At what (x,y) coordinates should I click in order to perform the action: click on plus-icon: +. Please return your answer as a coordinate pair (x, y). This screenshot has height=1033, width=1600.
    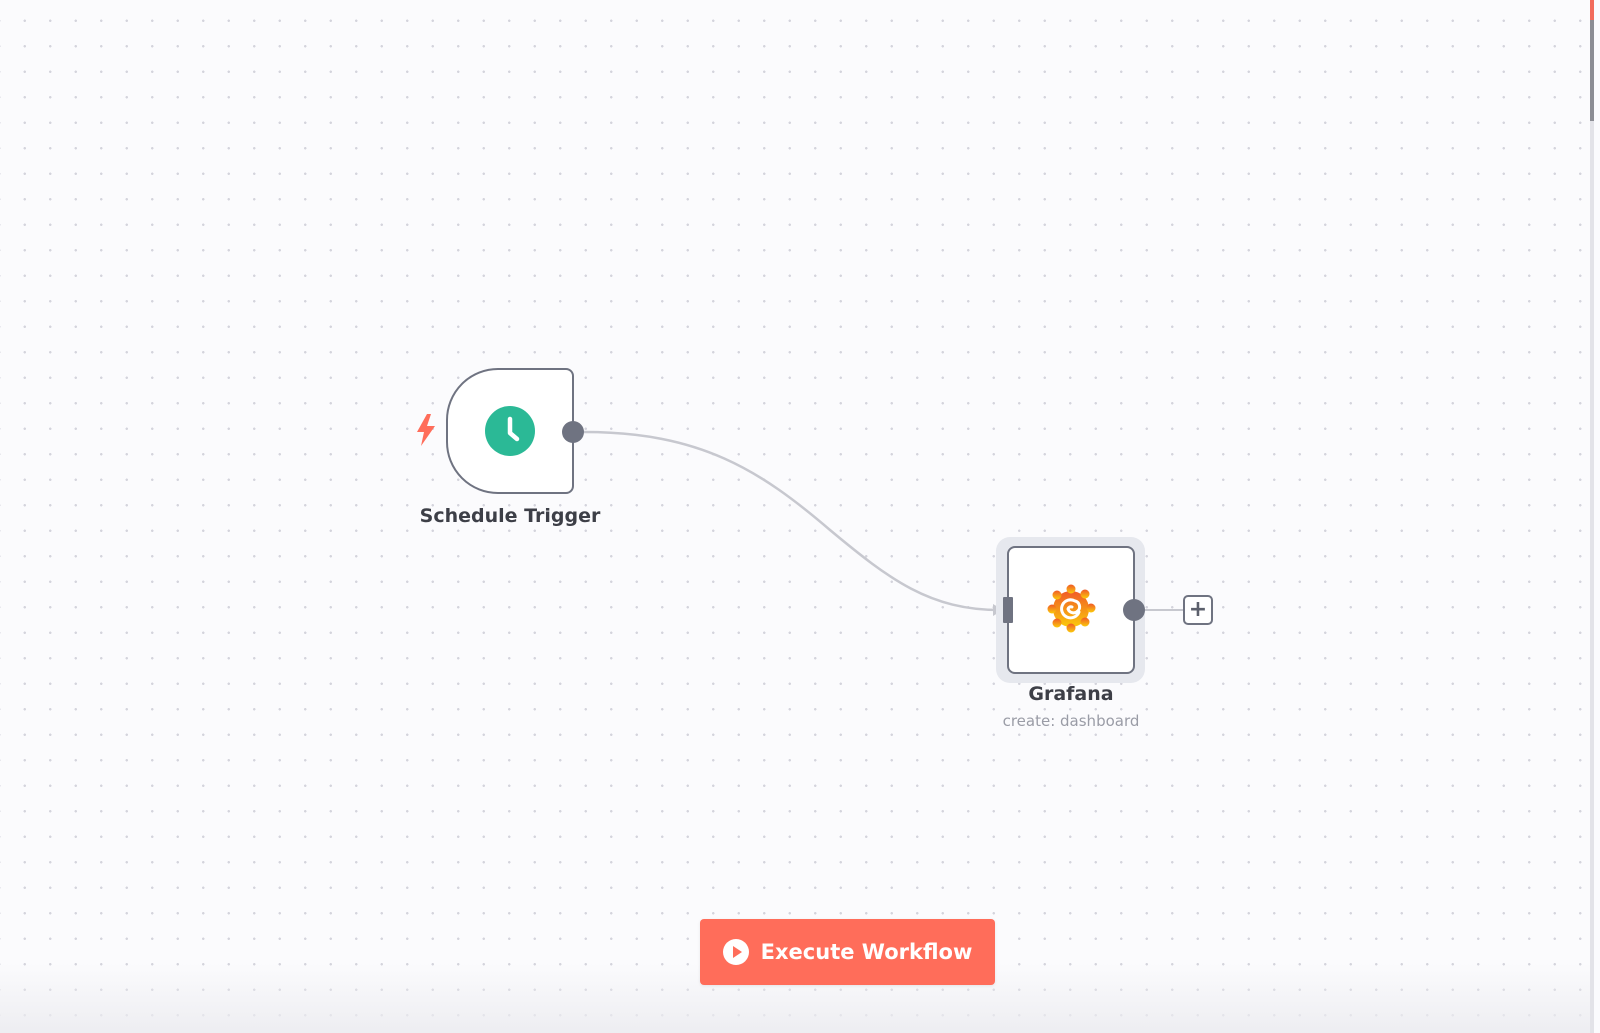
    Looking at the image, I should click on (1198, 609).